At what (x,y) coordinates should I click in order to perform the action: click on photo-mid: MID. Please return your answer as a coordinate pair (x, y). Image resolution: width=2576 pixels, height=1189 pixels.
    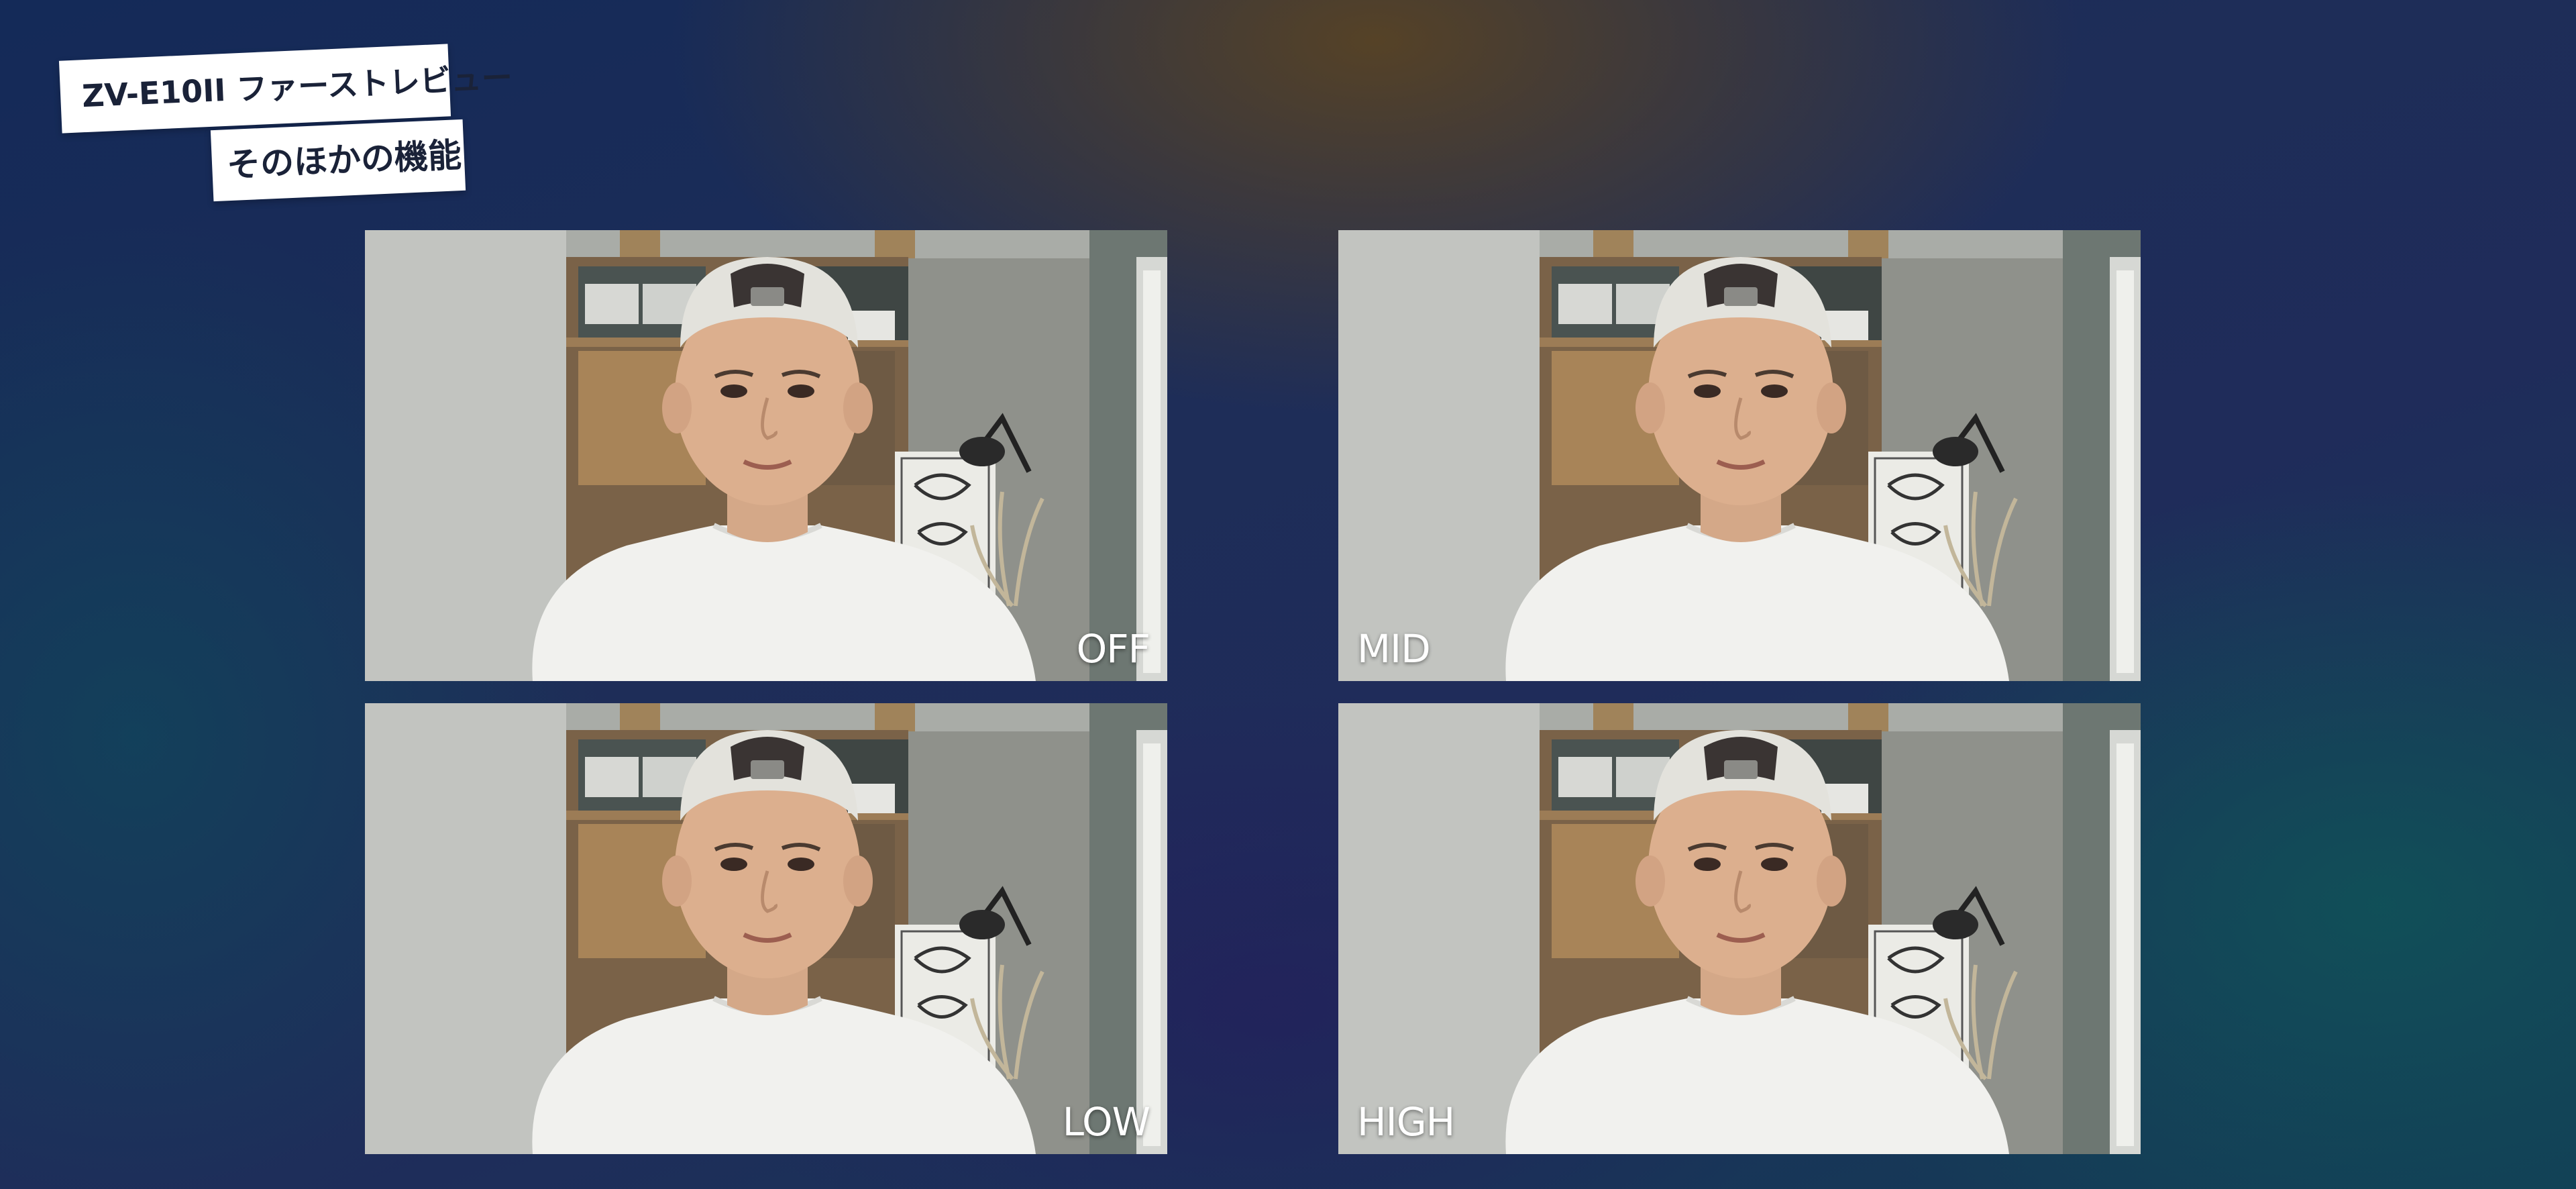
    Looking at the image, I should click on (1739, 455).